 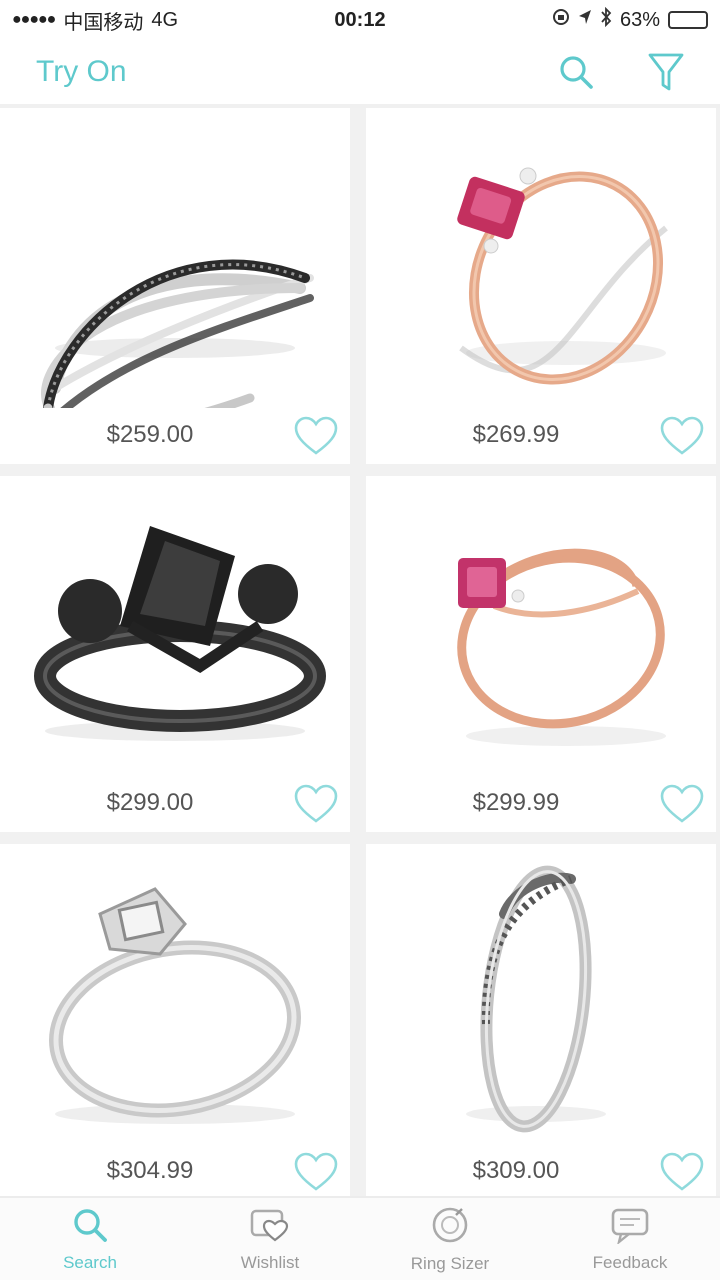 I want to click on tab-ring-sizer: Ring Sizer, so click(x=450, y=1239).